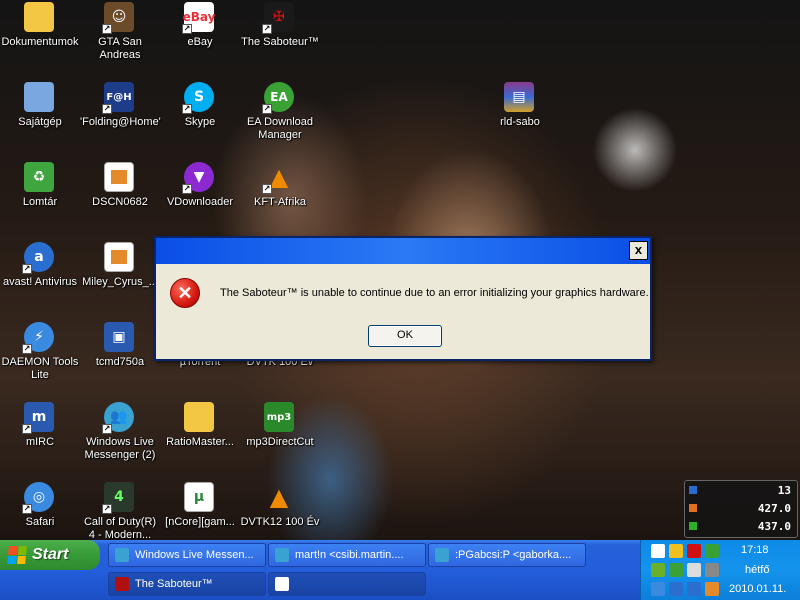 The height and width of the screenshot is (600, 800). I want to click on messenger-tray-icon, so click(712, 551).